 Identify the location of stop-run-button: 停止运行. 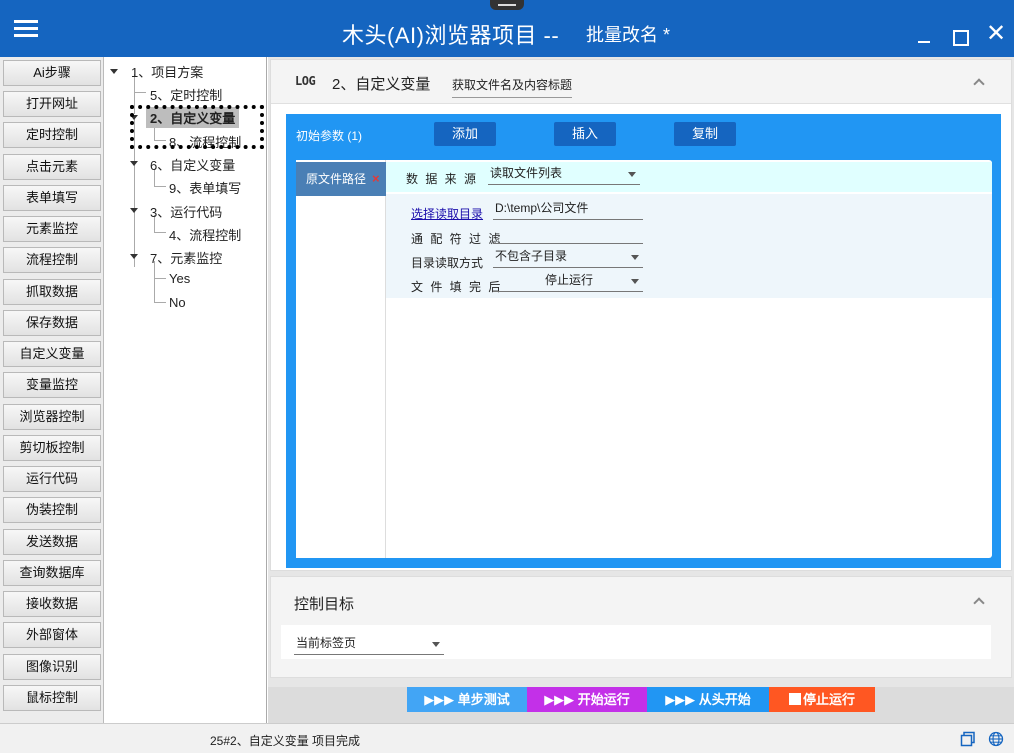
(822, 699).